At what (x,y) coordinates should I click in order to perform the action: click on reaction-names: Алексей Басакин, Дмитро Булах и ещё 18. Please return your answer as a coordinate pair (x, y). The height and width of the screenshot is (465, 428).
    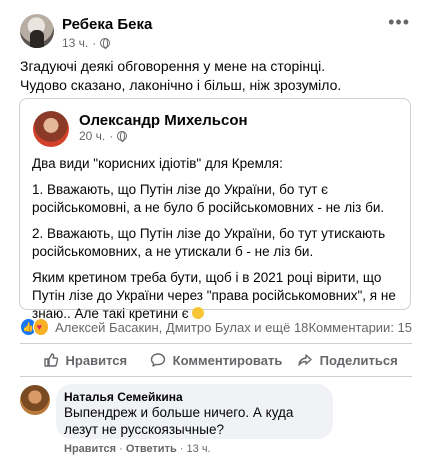
    Looking at the image, I should click on (181, 327).